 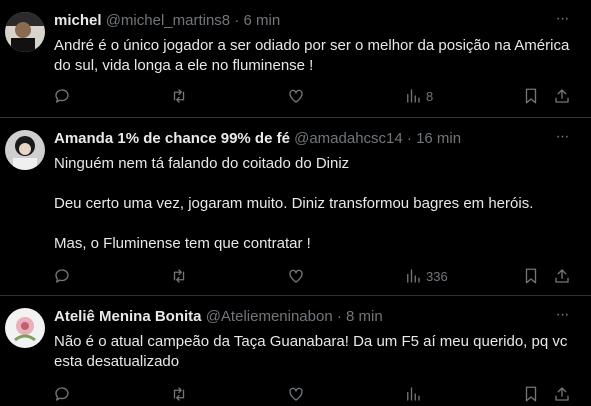 I want to click on action-bar, so click(x=295, y=394).